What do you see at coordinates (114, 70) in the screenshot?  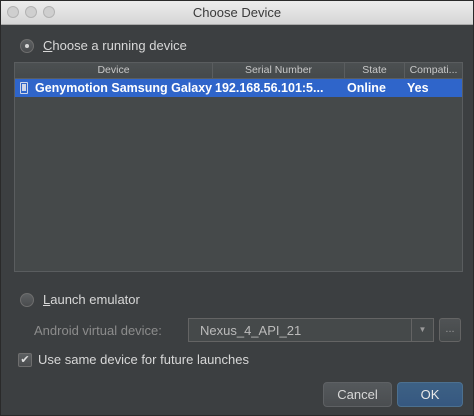 I see `column-header-device: Device` at bounding box center [114, 70].